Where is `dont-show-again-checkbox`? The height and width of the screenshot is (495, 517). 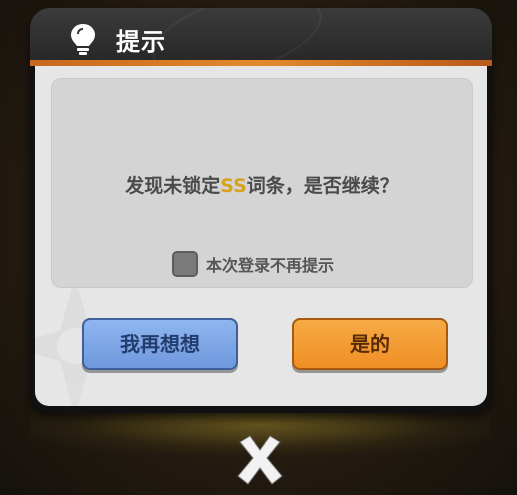
dont-show-again-checkbox is located at coordinates (185, 264).